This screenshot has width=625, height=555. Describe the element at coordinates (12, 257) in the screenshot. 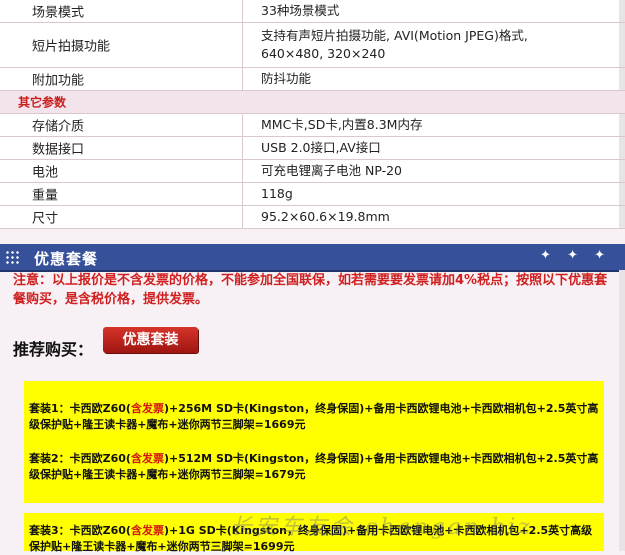

I see `grid-icon` at that location.